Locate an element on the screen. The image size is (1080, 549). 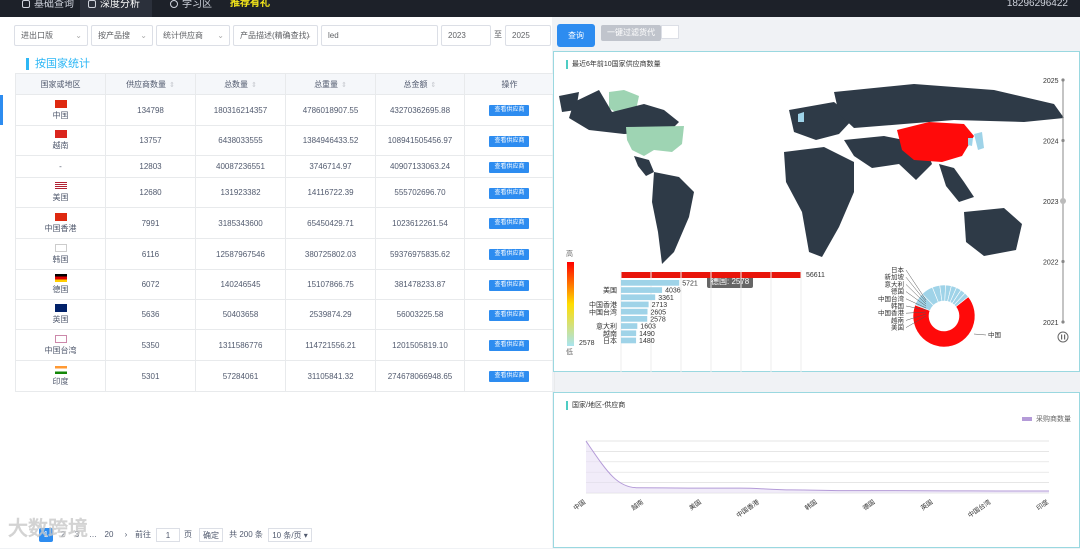
line-area is located at coordinates (817, 467).